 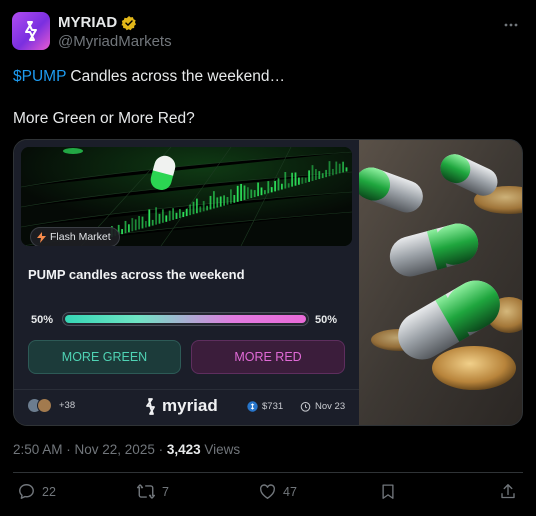 I want to click on reply-icon, so click(x=26, y=491).